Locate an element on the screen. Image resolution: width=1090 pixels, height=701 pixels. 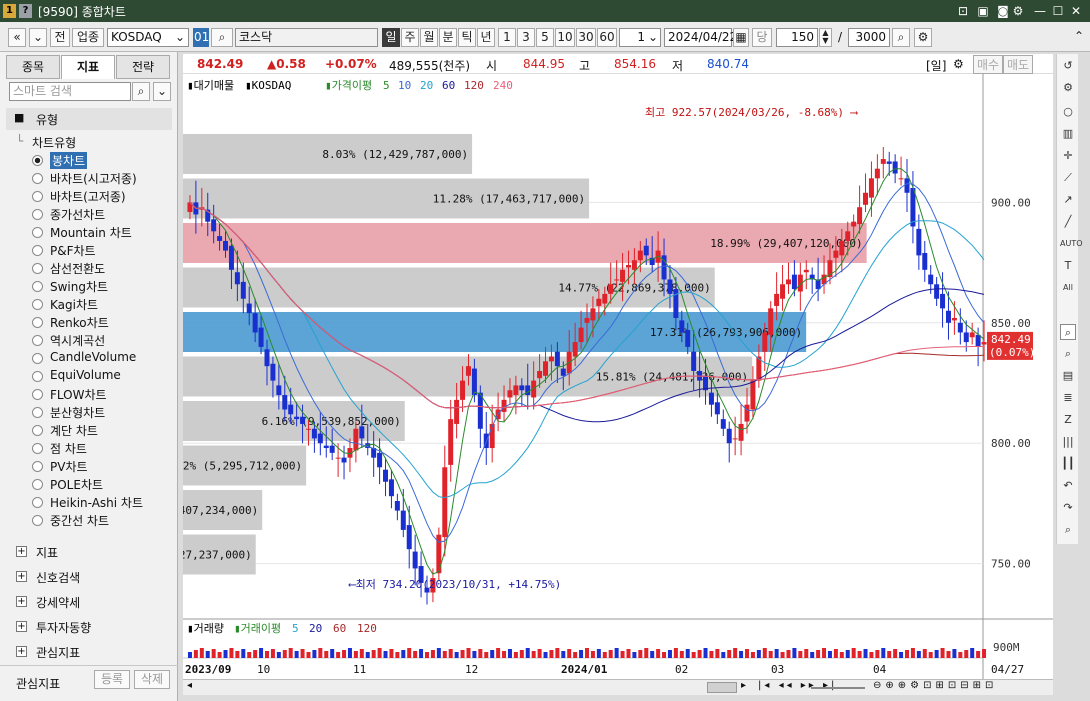
delete-button: 삭제 is located at coordinates (152, 679).